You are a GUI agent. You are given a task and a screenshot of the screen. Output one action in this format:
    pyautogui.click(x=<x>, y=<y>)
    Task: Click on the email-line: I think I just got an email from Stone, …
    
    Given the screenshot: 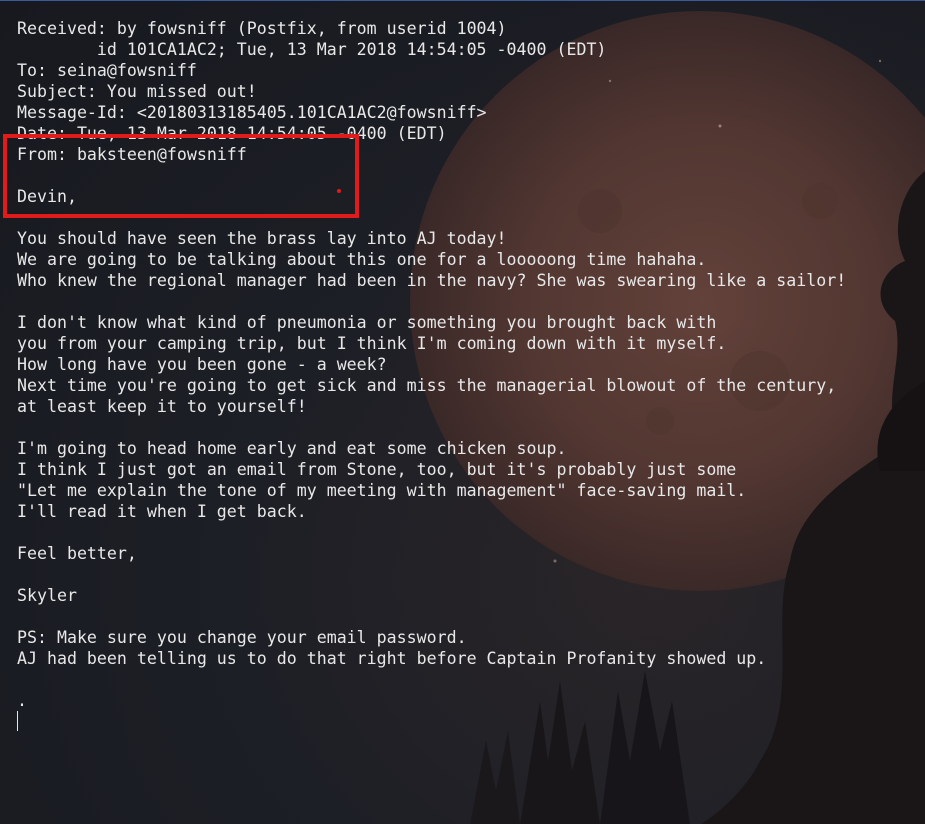 What is the action you would take?
    pyautogui.click(x=377, y=469)
    